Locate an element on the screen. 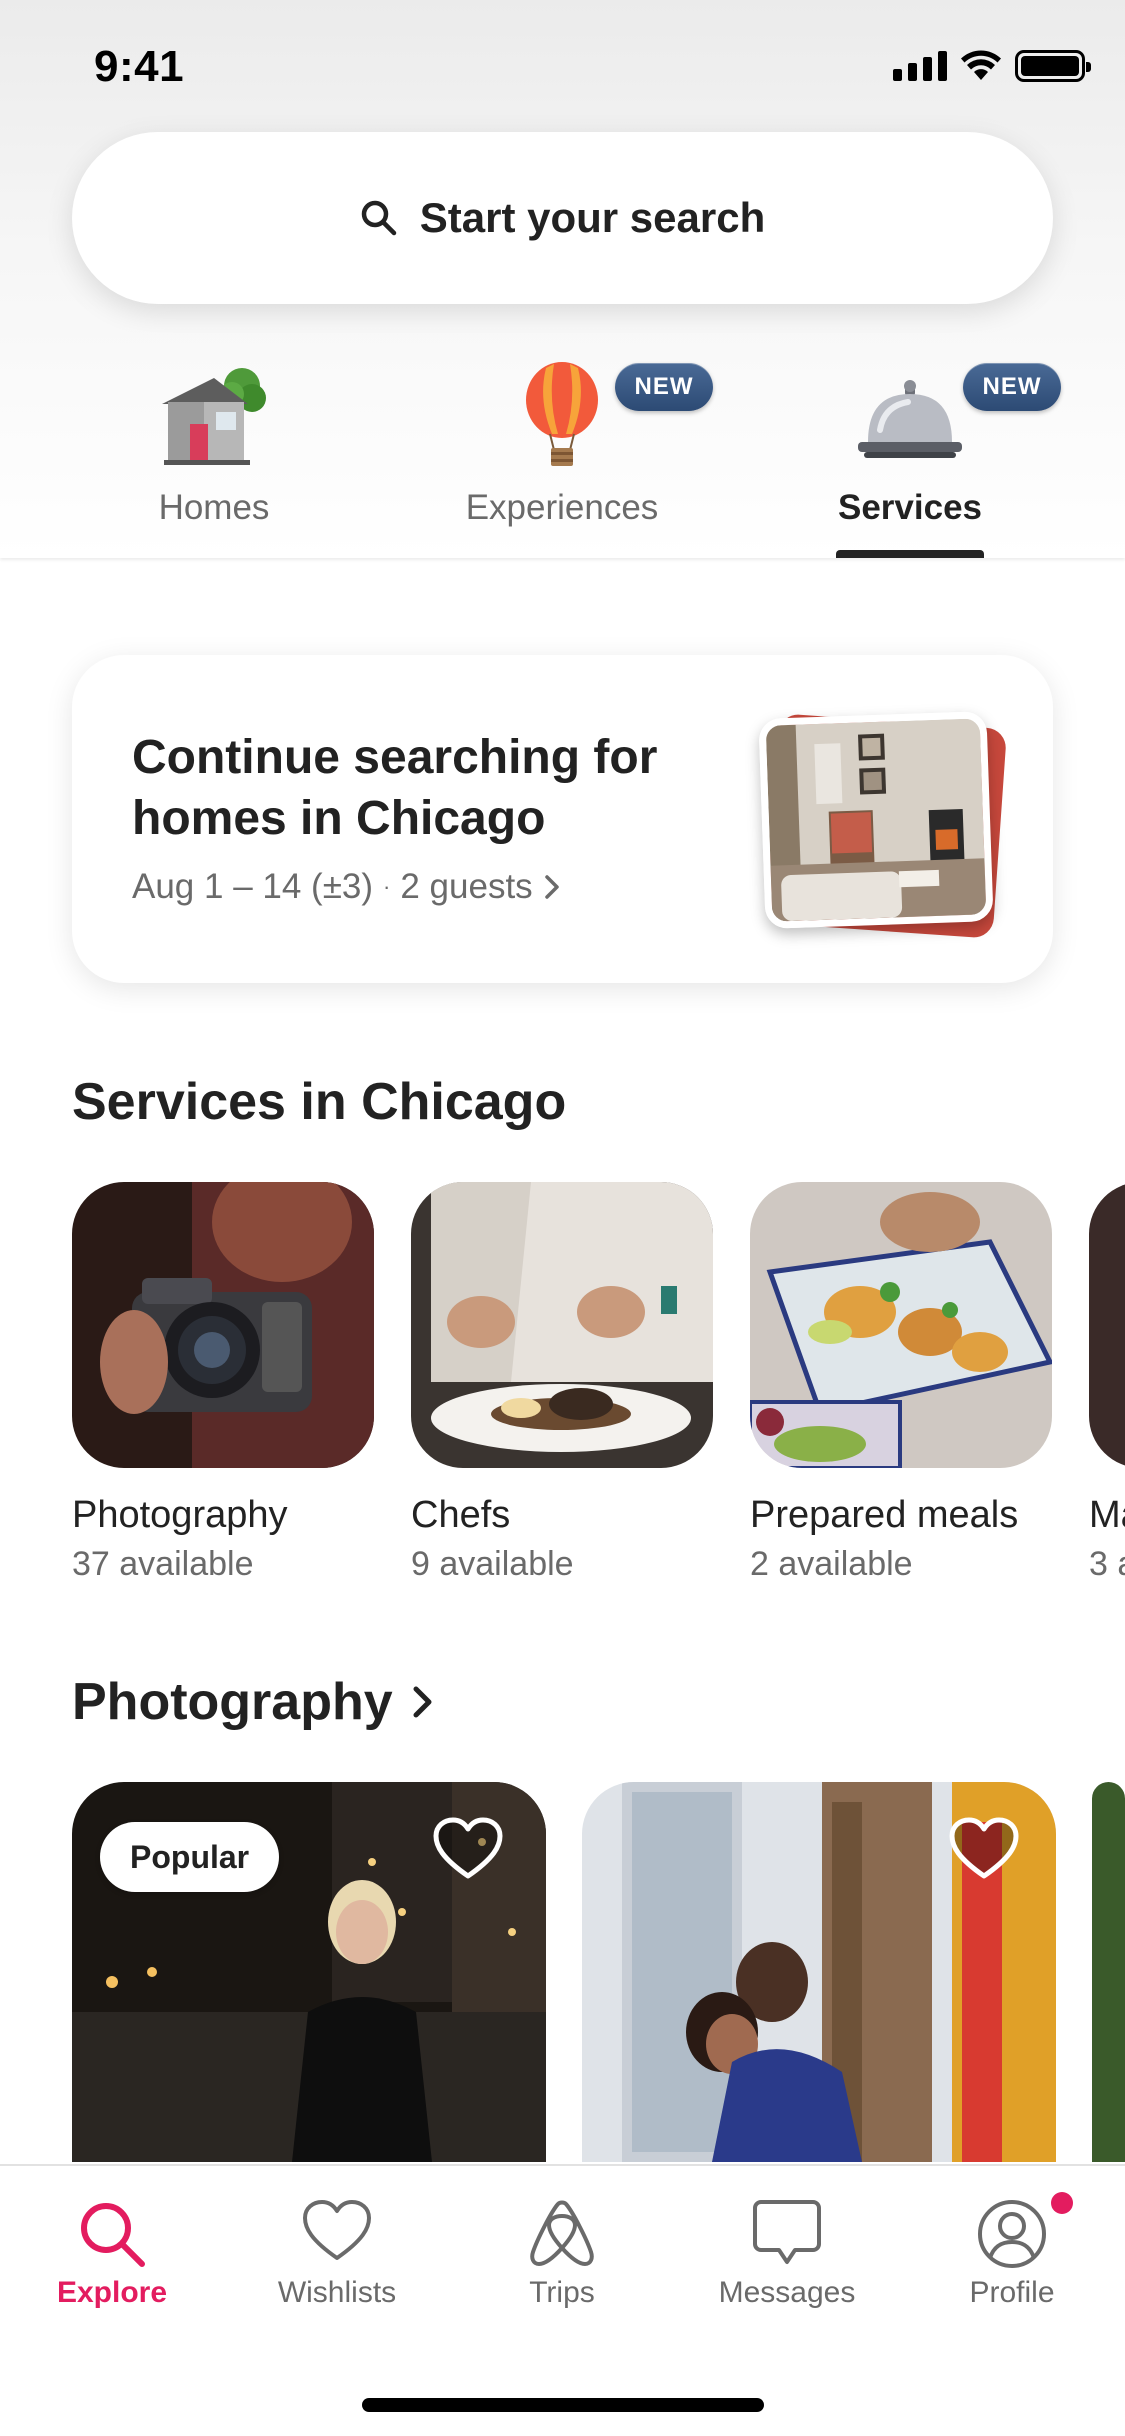 The width and height of the screenshot is (1125, 2436). service-name: Photography is located at coordinates (180, 1515).